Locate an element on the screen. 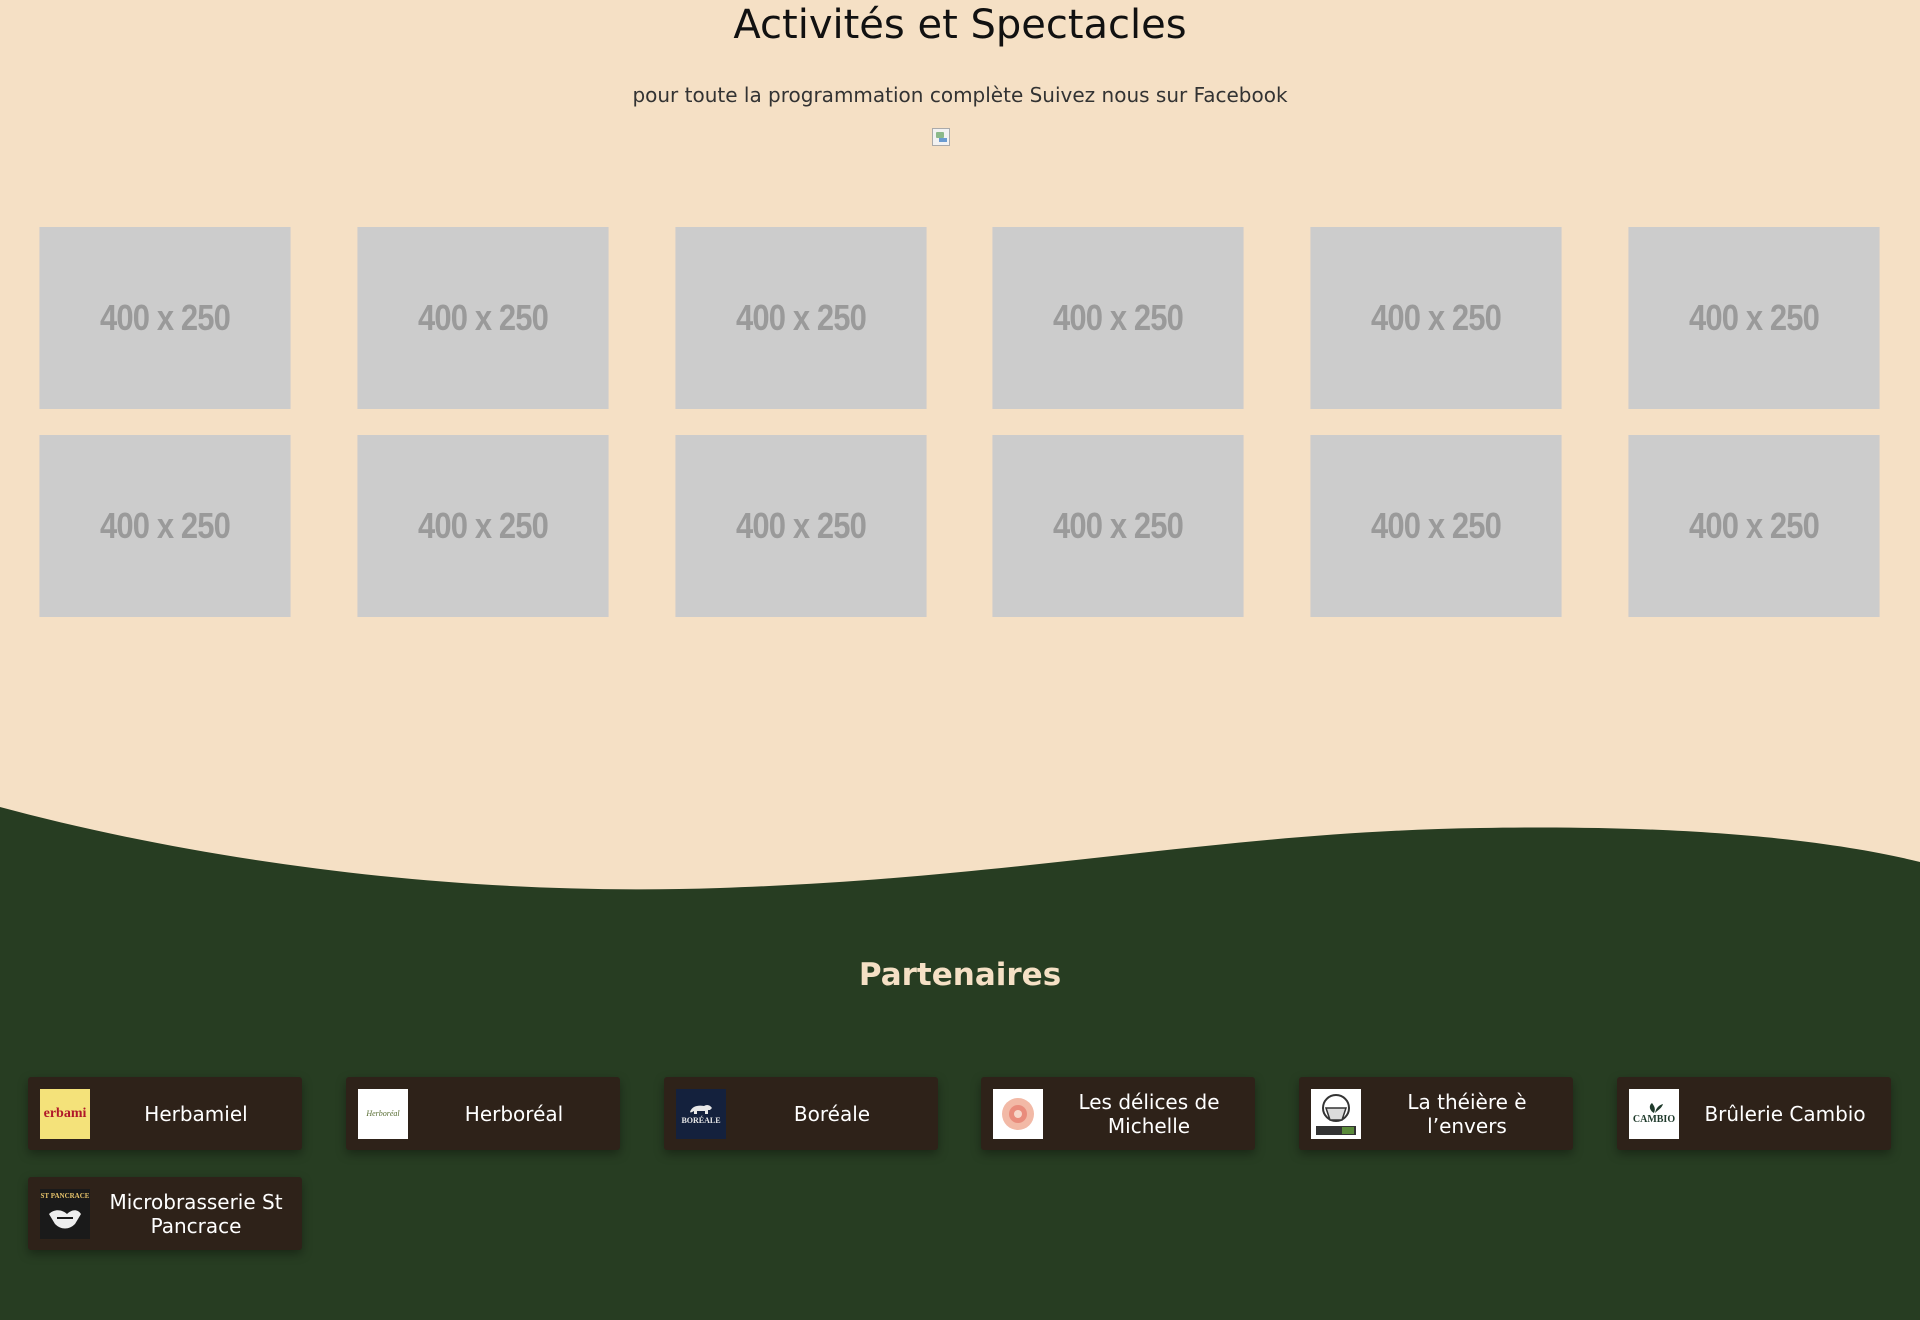  logo-text: ST PANCRACE is located at coordinates (65, 1195).